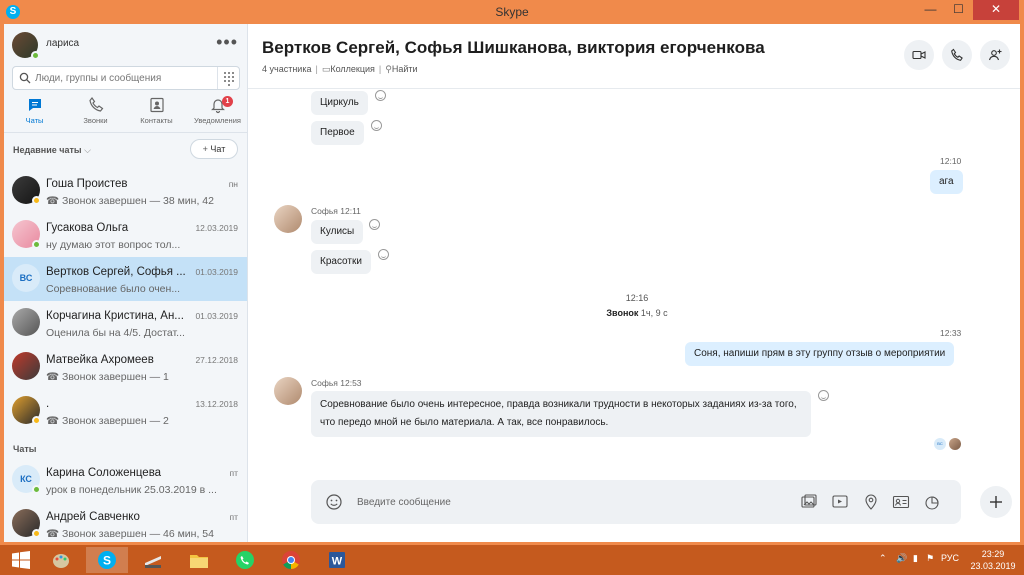 This screenshot has width=1024, height=575. What do you see at coordinates (337, 232) in the screenshot?
I see `message-bubble: Кулисы` at bounding box center [337, 232].